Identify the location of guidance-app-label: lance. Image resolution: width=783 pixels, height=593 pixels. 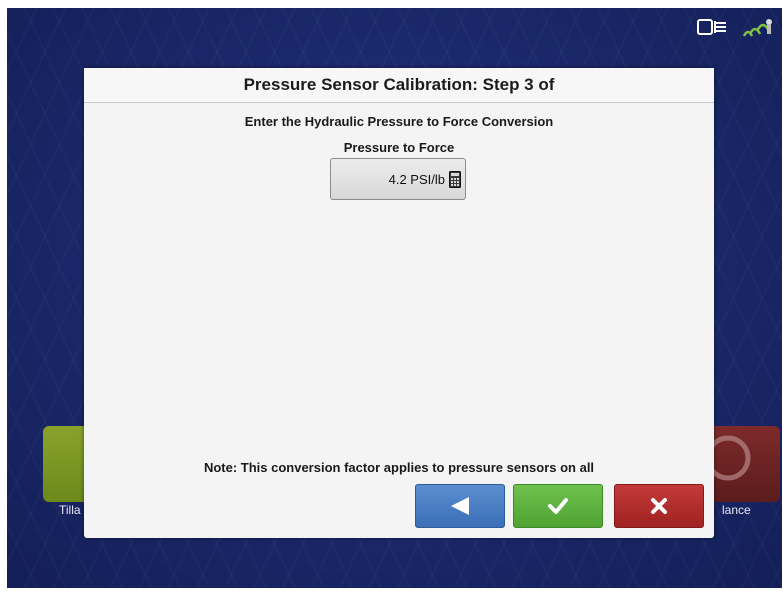
(736, 510).